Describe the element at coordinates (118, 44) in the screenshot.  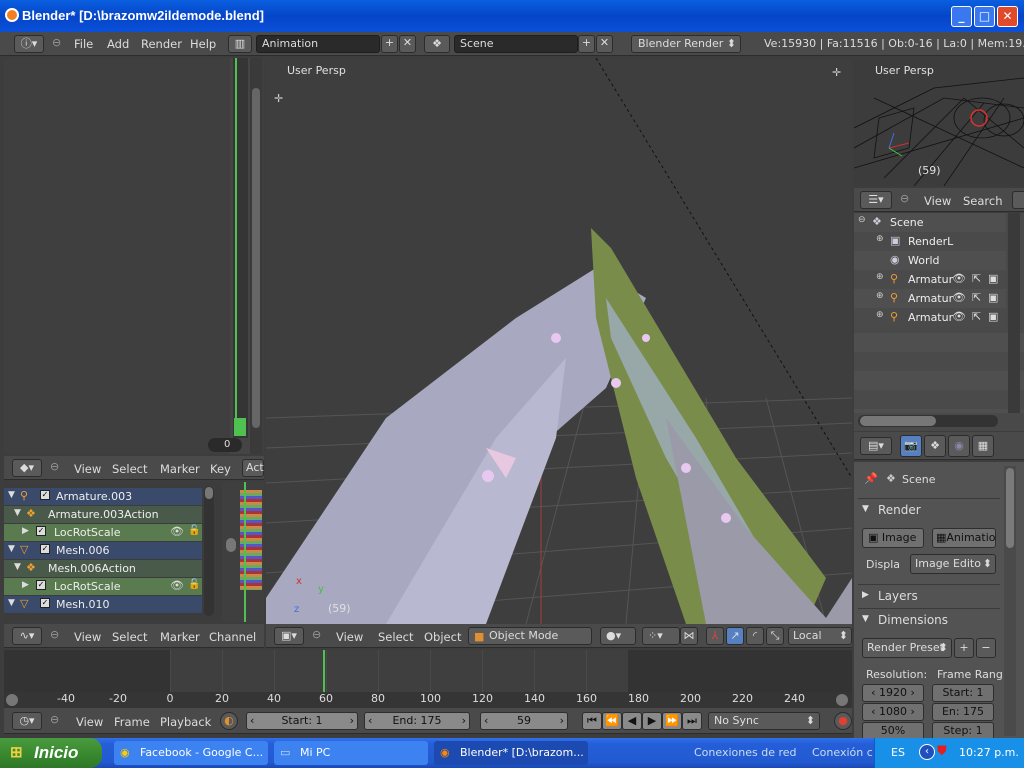
I see `menu-add: Add` at that location.